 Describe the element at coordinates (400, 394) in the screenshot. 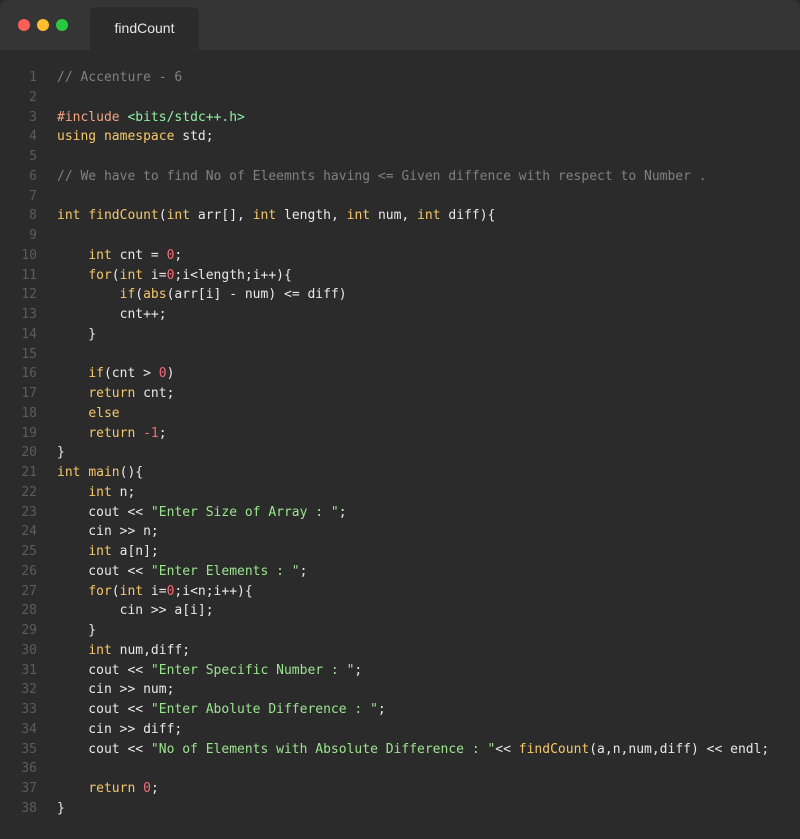

I see `code-line: 17 return cnt;` at that location.